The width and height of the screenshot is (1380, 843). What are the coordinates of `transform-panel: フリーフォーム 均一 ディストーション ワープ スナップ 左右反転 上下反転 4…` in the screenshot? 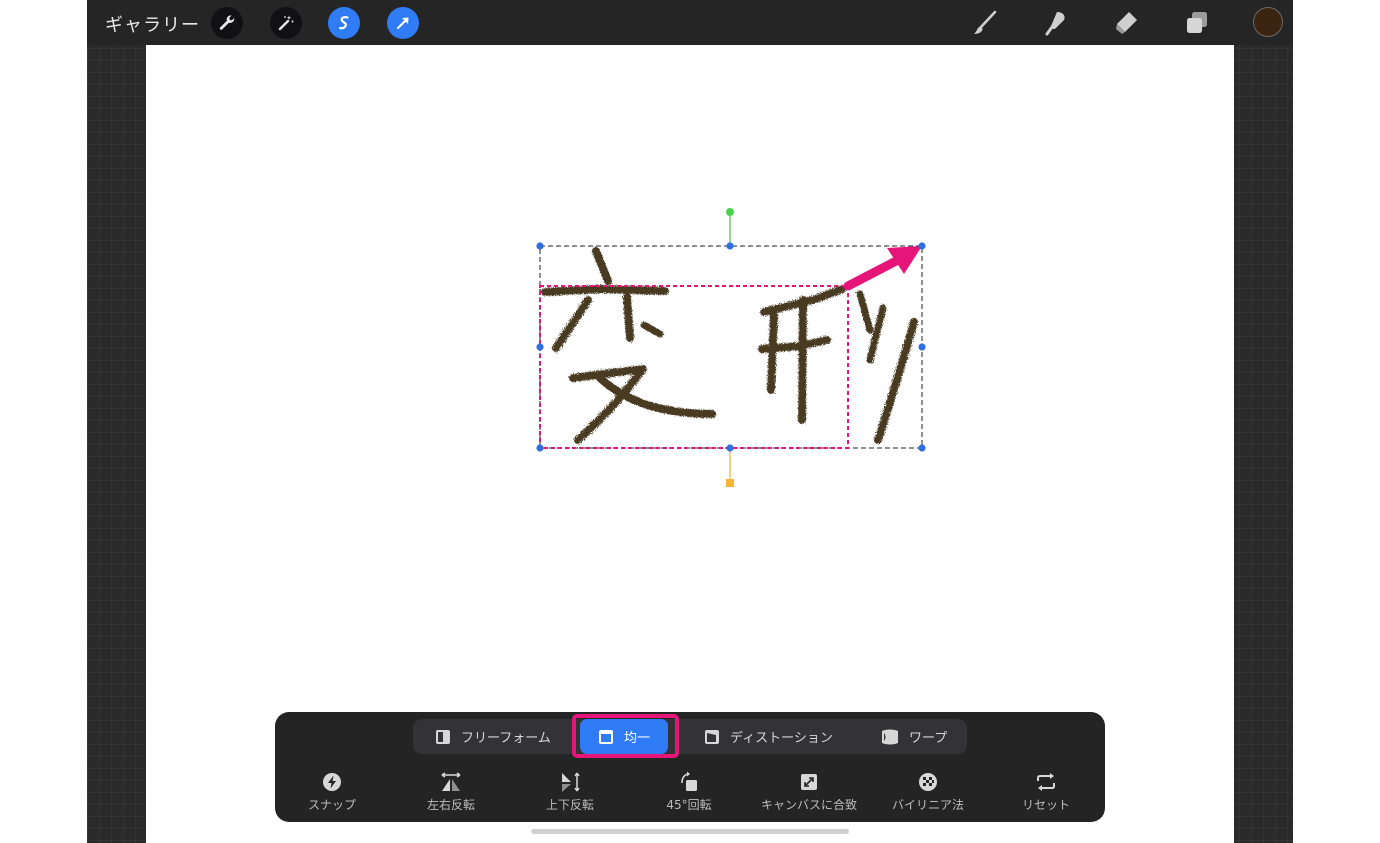 It's located at (690, 767).